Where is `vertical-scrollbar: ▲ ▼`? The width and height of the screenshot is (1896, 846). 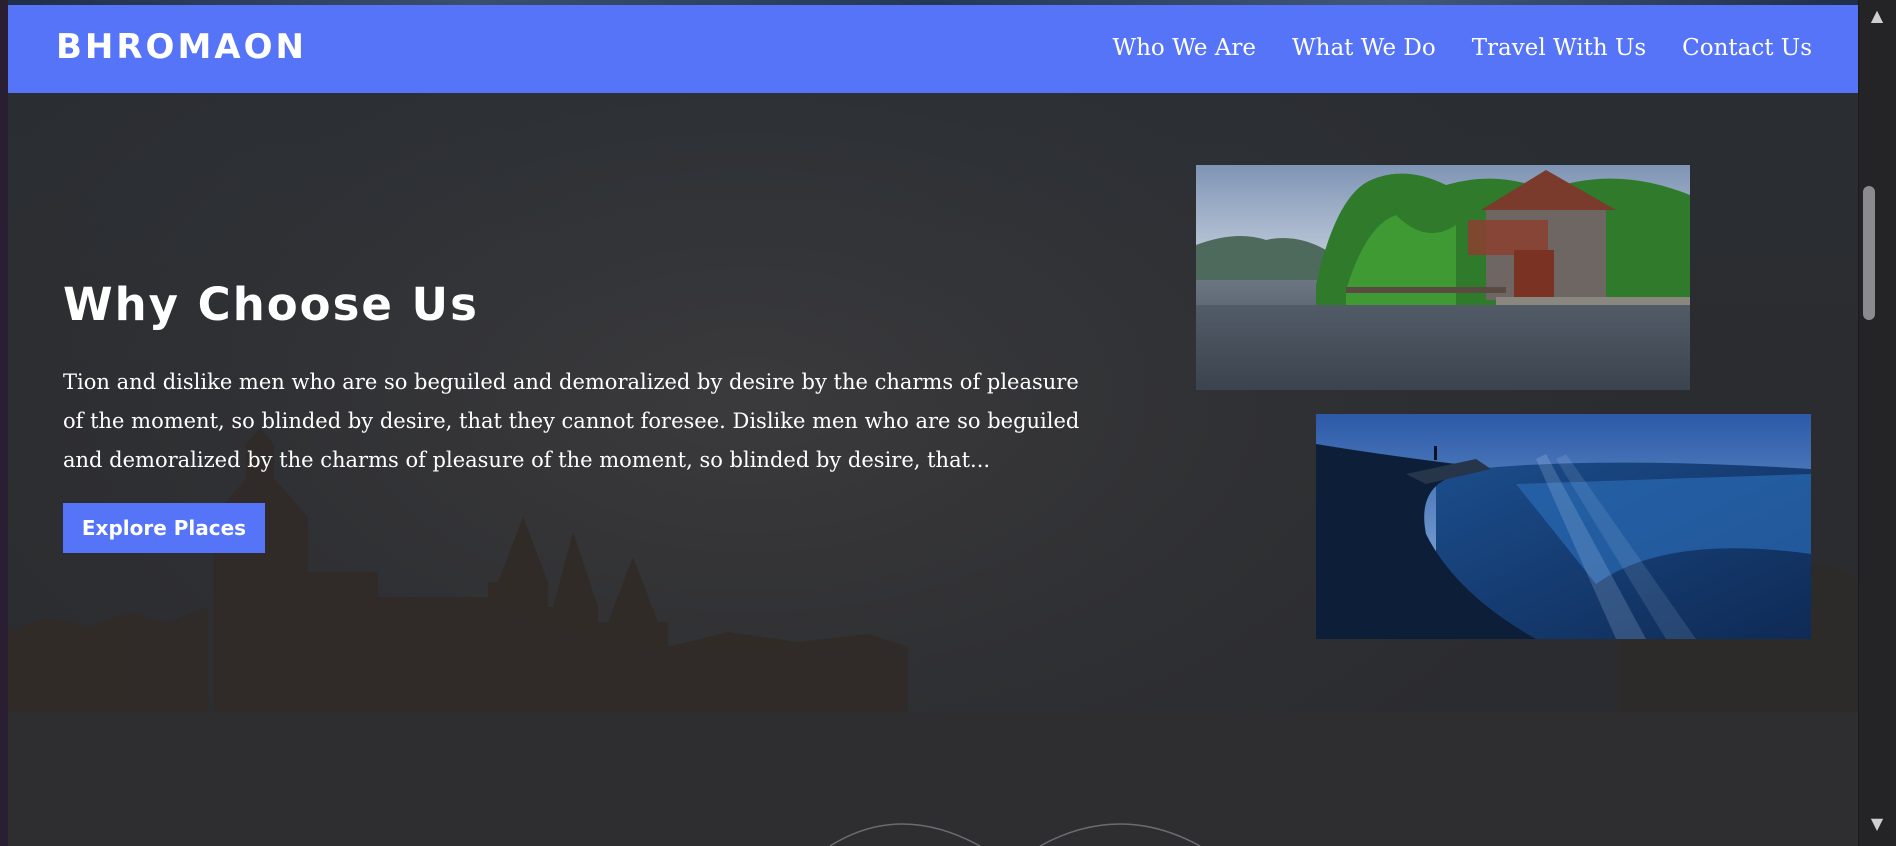
vertical-scrollbar: ▲ ▼ is located at coordinates (1877, 423).